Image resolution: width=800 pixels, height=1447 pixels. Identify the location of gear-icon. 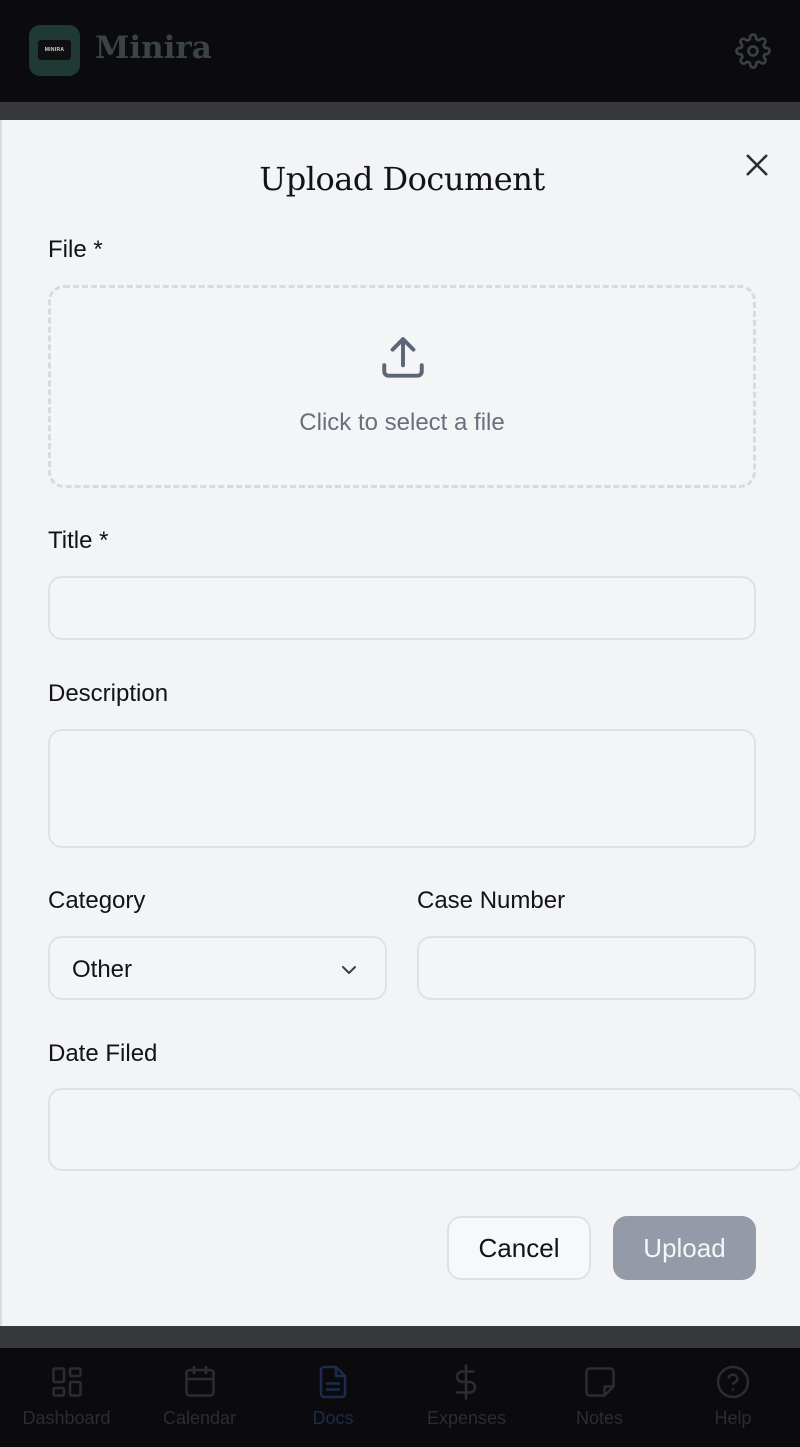
(753, 51).